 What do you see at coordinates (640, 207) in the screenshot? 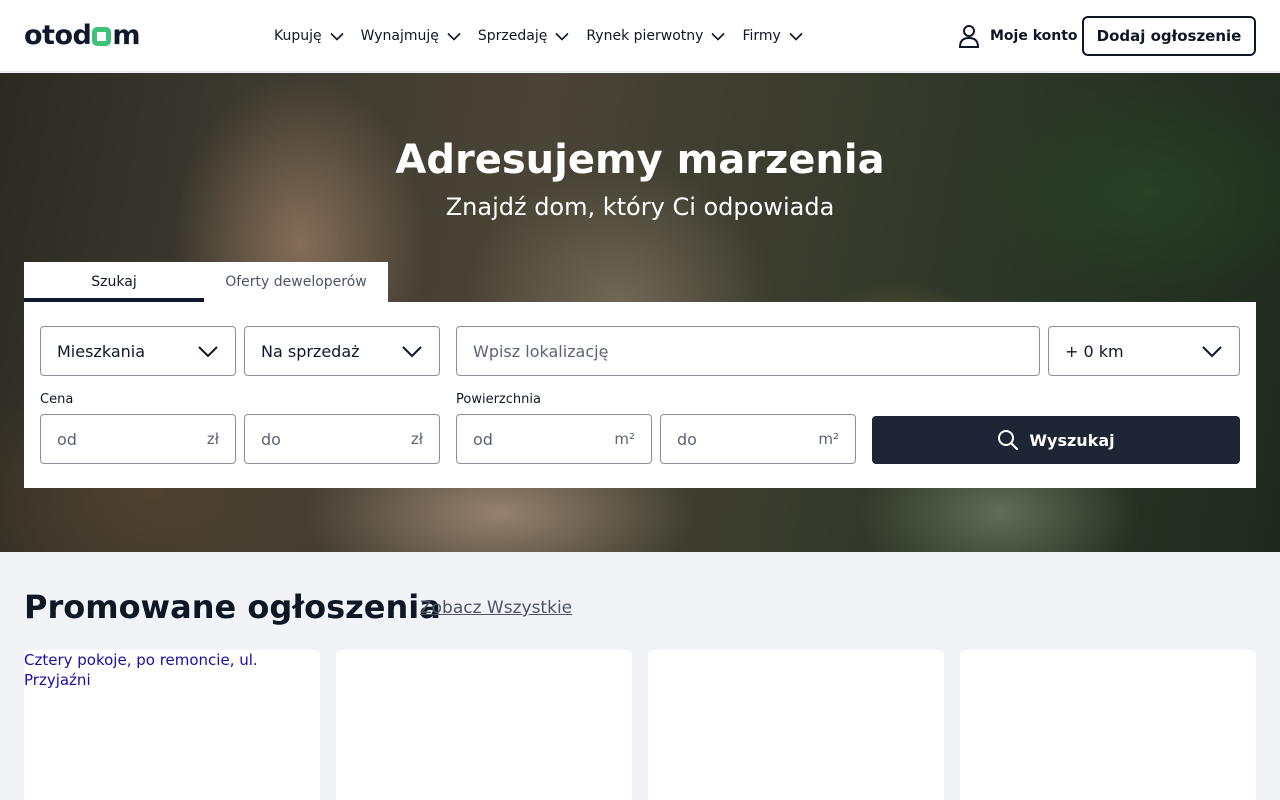
I see `hero-subtitle: Znajdź dom, który Ci odpowiada` at bounding box center [640, 207].